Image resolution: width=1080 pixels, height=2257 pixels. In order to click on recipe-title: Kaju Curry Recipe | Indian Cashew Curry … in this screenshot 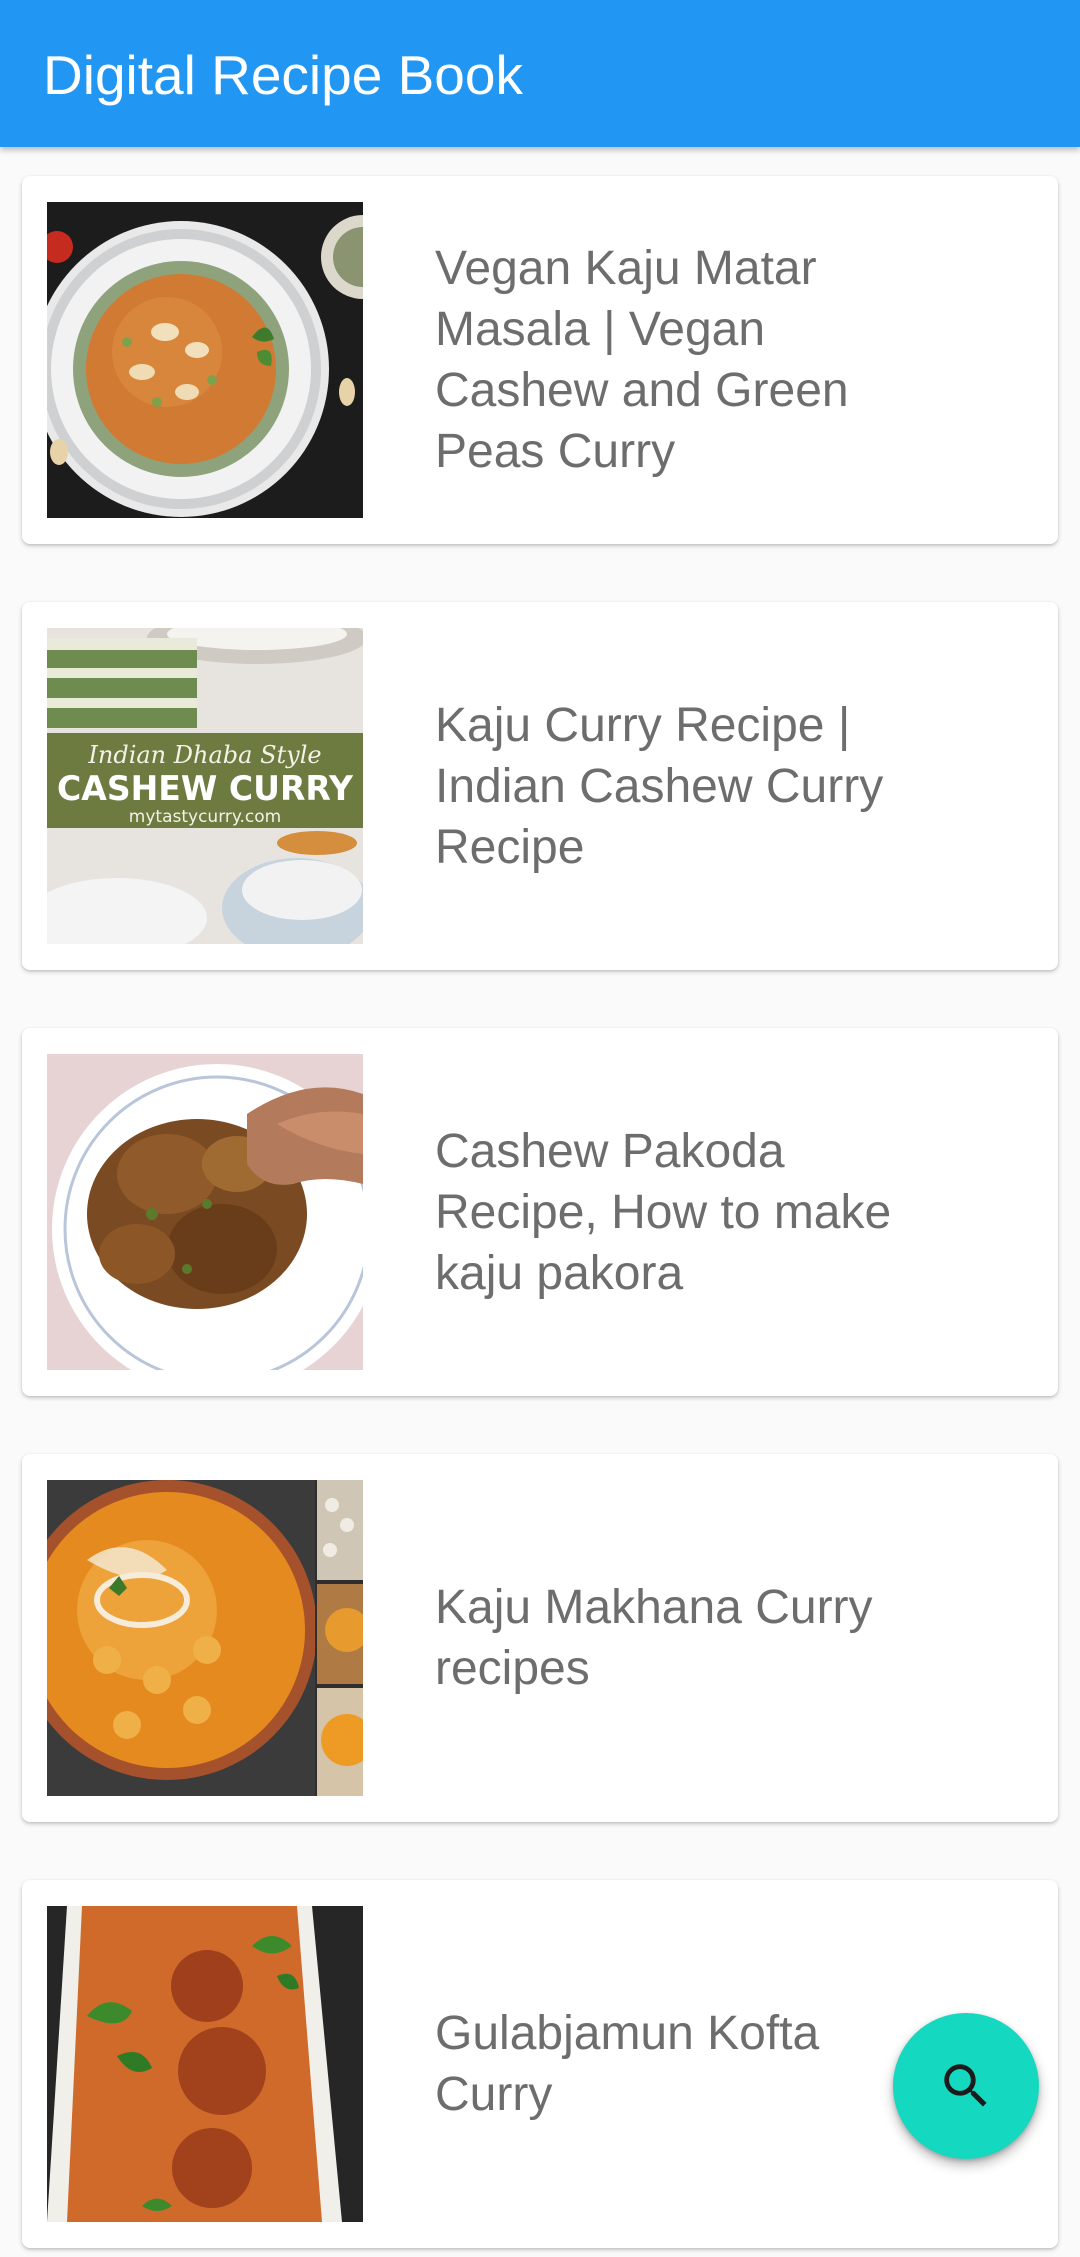, I will do `click(659, 786)`.